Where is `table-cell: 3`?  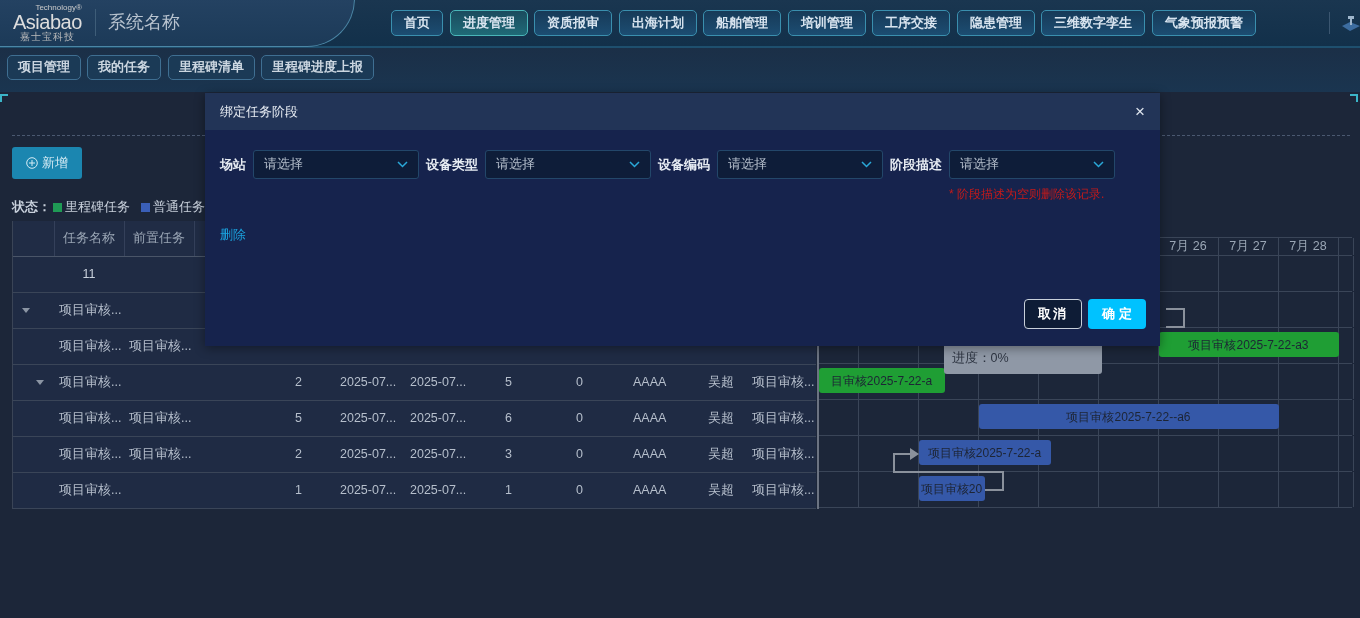 table-cell: 3 is located at coordinates (508, 454).